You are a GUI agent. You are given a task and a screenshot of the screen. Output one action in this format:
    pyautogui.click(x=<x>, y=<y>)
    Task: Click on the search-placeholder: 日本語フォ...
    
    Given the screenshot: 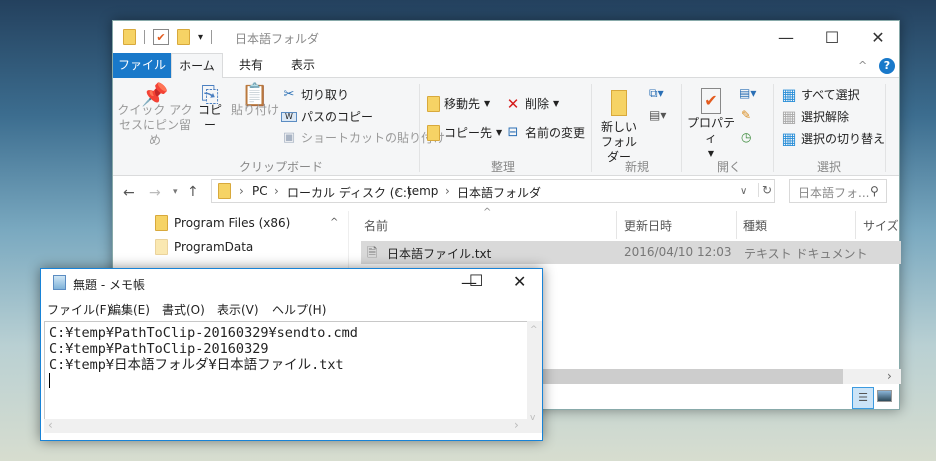 What is the action you would take?
    pyautogui.click(x=834, y=193)
    